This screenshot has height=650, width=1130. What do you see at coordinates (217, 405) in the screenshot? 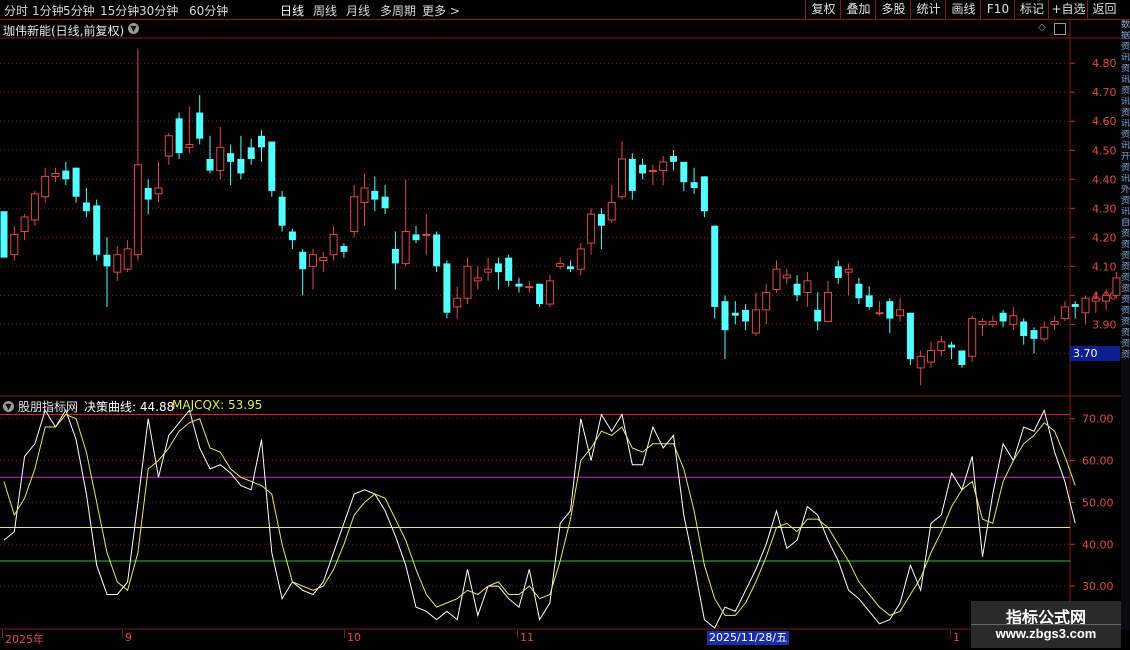
I see `line2-readout: MAJCQX: 53.95` at bounding box center [217, 405].